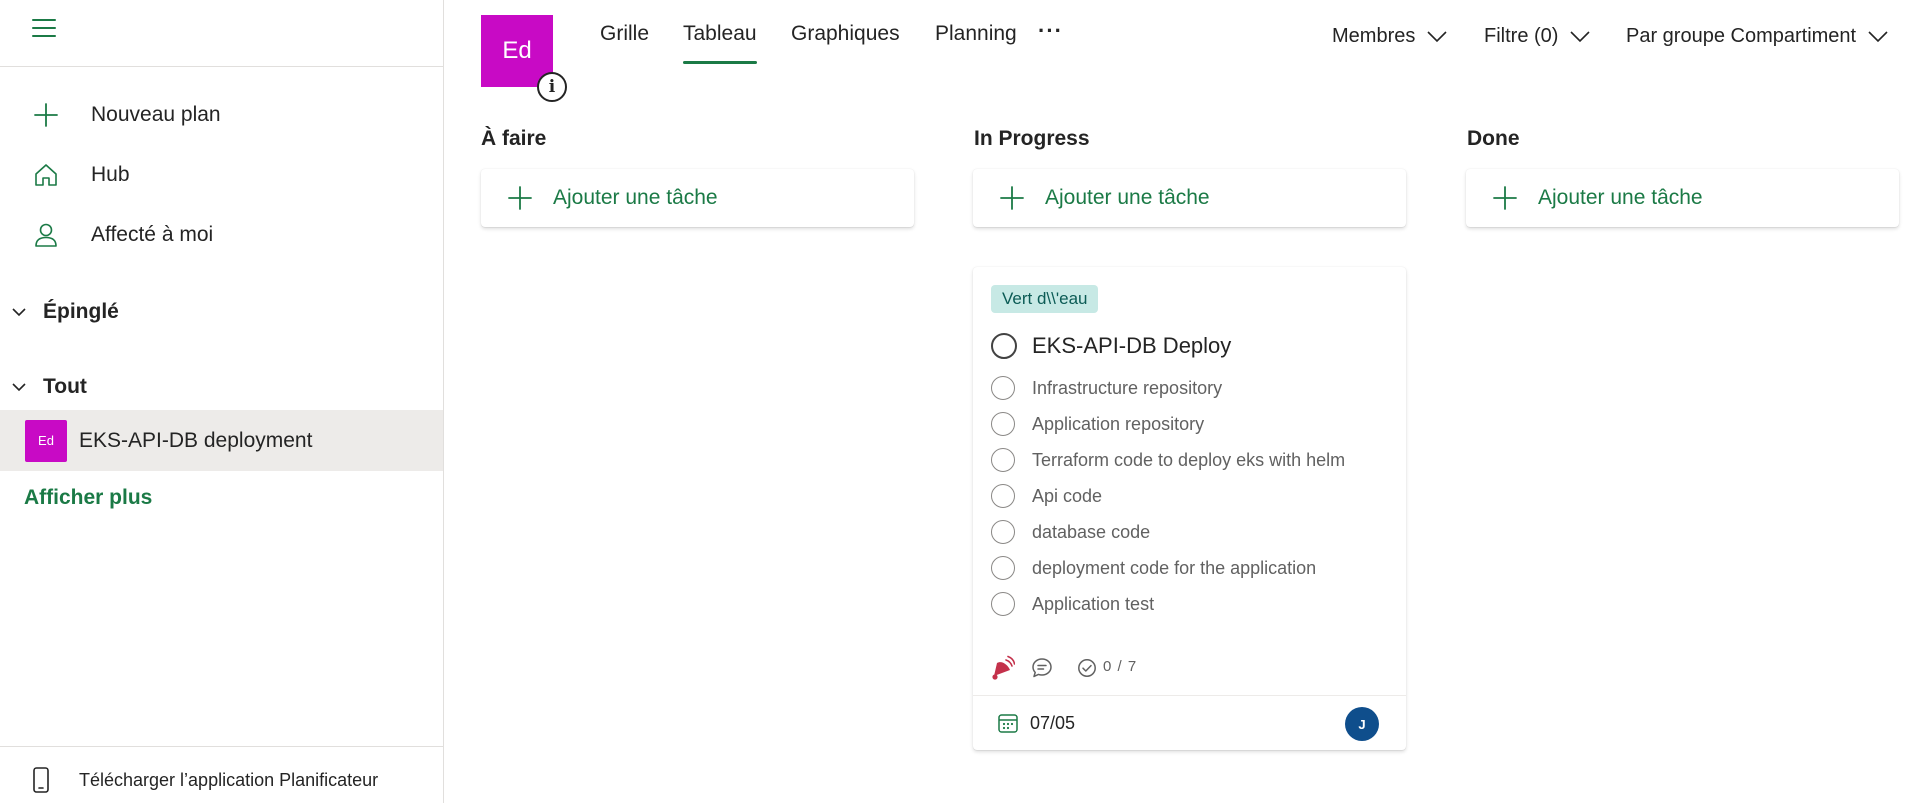 The width and height of the screenshot is (1907, 803). I want to click on section-all-toggle: Tout, so click(221, 387).